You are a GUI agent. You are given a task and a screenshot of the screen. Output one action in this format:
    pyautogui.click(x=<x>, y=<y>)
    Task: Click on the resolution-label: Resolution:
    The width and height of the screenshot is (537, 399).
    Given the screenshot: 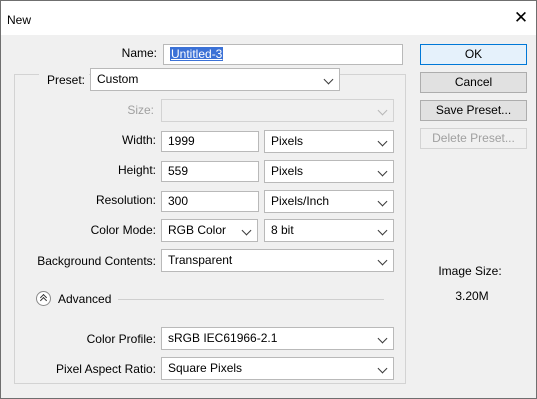 What is the action you would take?
    pyautogui.click(x=125, y=200)
    